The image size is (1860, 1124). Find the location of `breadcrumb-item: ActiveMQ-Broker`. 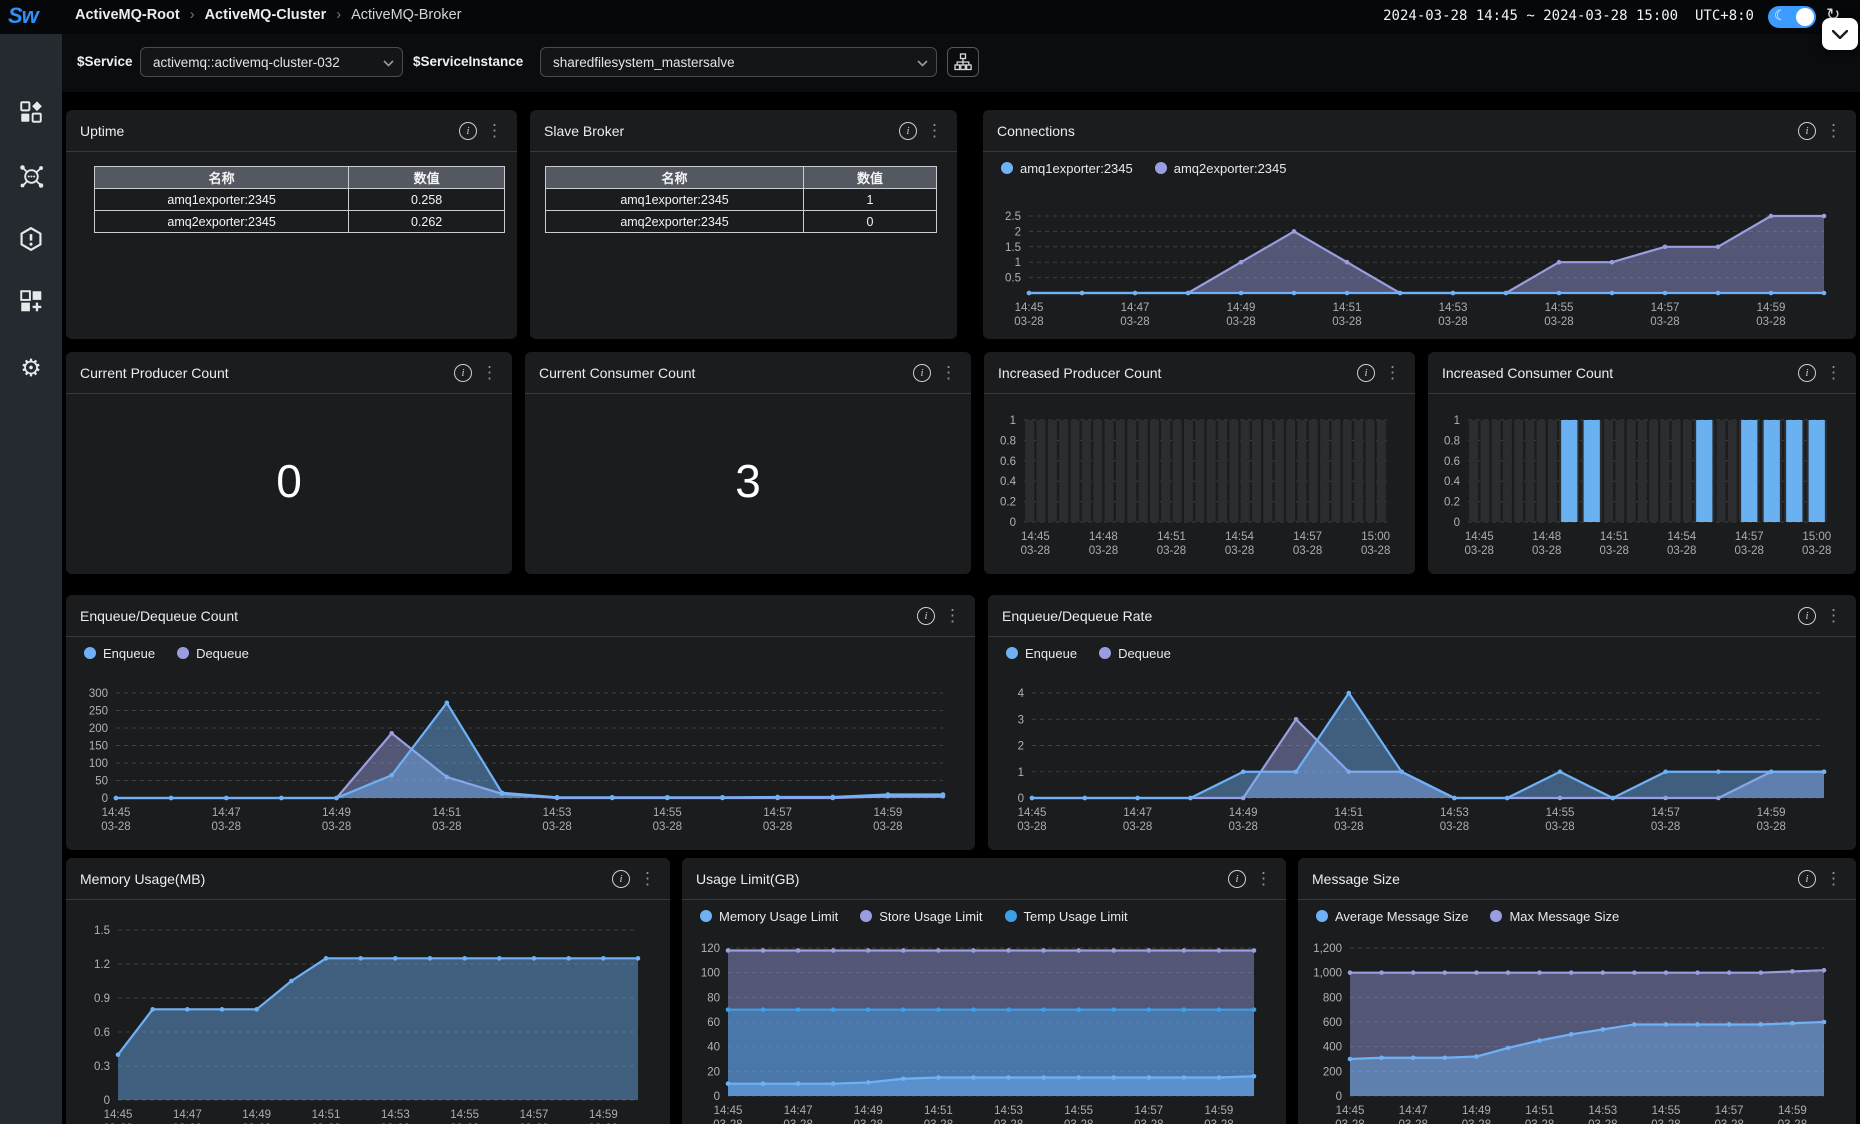

breadcrumb-item: ActiveMQ-Broker is located at coordinates (406, 15).